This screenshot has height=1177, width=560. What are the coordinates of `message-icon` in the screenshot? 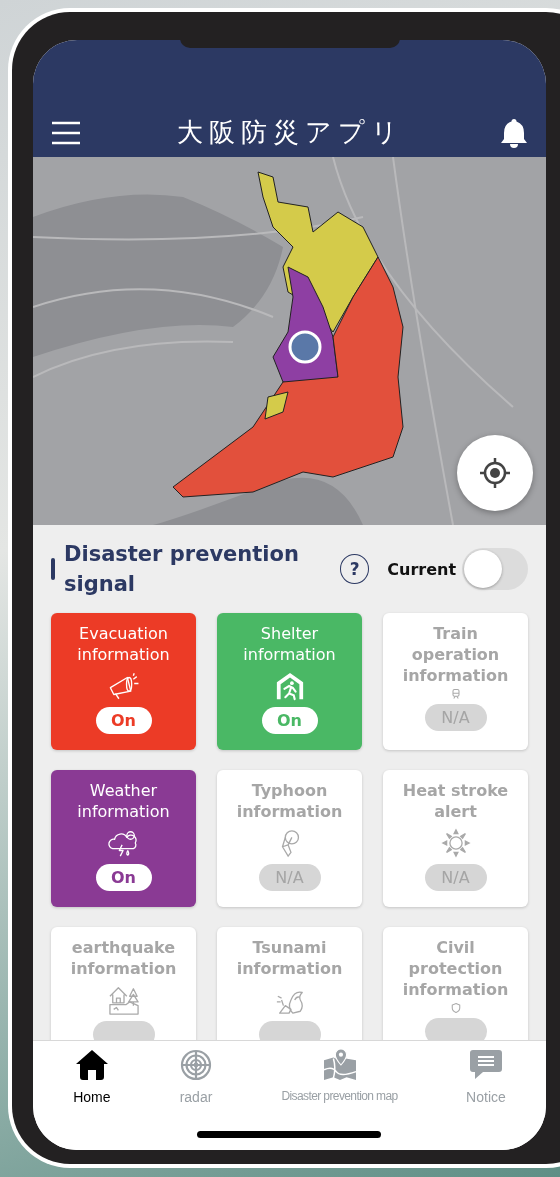 It's located at (485, 1065).